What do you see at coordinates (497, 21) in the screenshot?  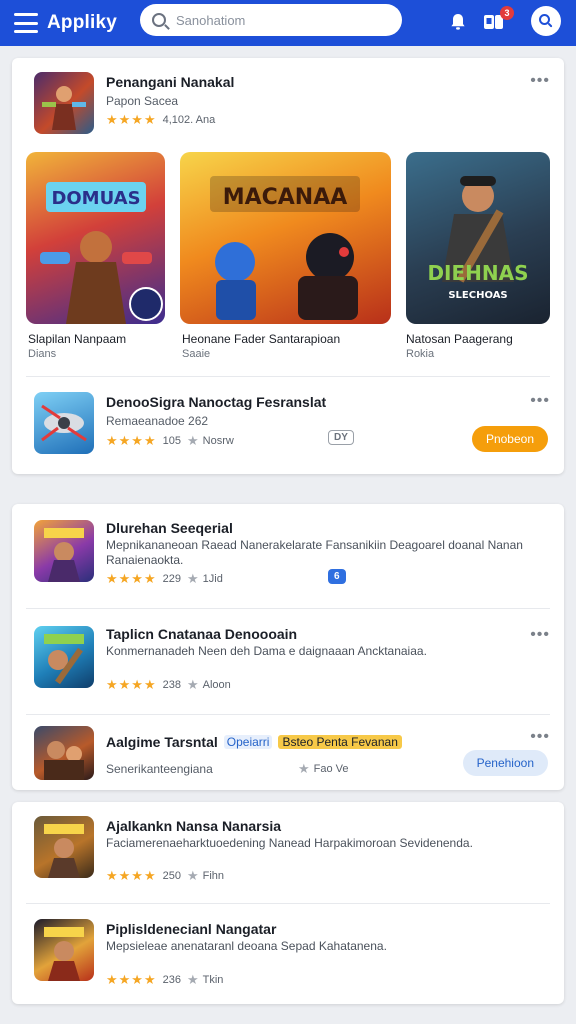 I see `inbox-icon: 3` at bounding box center [497, 21].